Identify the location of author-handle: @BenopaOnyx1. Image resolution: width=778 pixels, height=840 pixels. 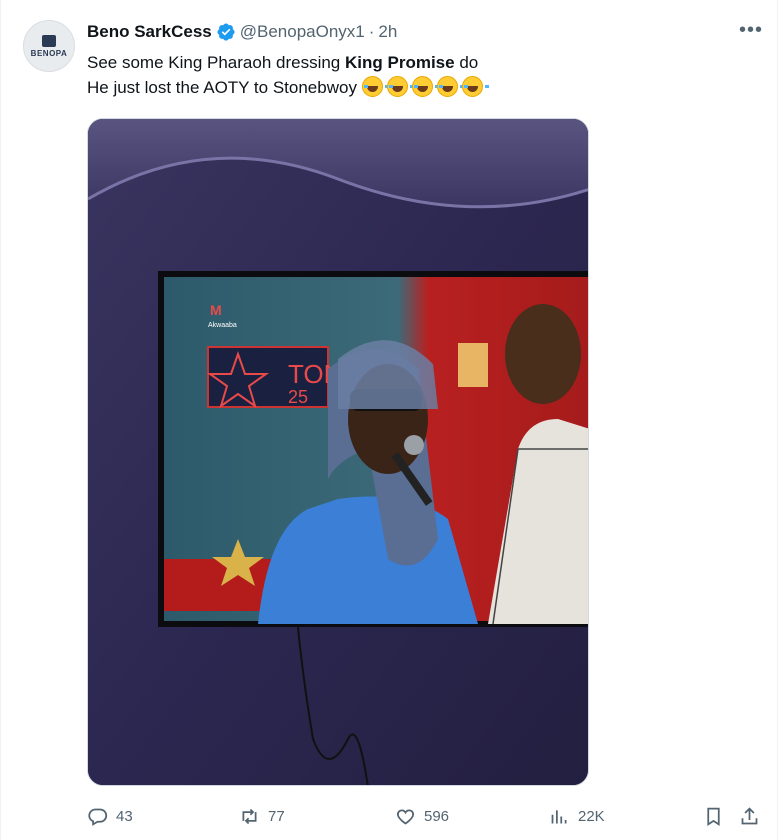
(302, 32).